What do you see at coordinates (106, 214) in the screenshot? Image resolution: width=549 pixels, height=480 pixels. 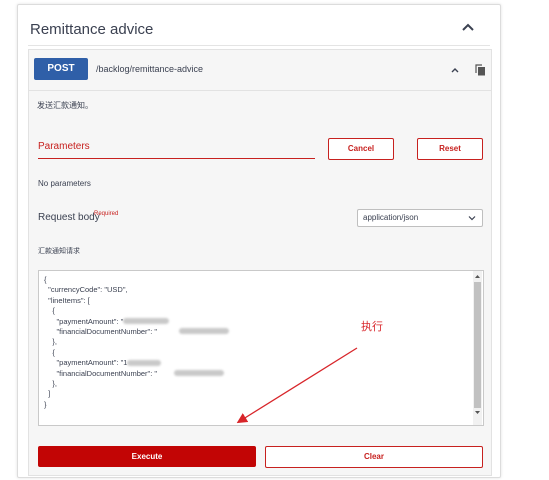 I see `required-badge: Required` at bounding box center [106, 214].